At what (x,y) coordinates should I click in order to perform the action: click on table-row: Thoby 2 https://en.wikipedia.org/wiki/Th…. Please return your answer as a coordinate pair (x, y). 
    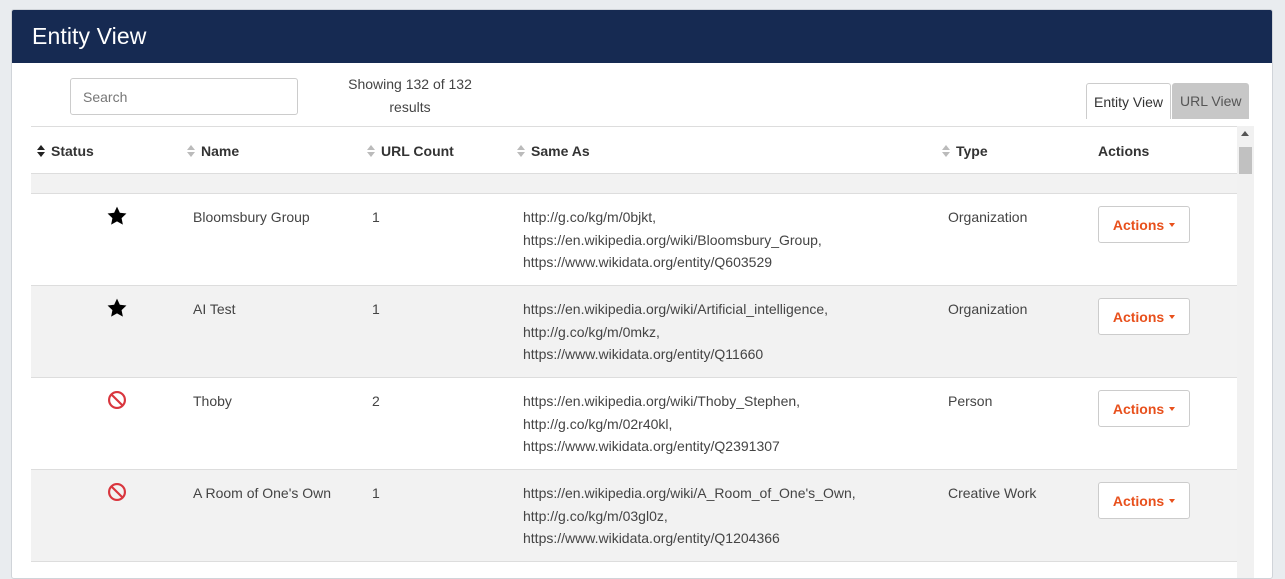
    Looking at the image, I should click on (634, 424).